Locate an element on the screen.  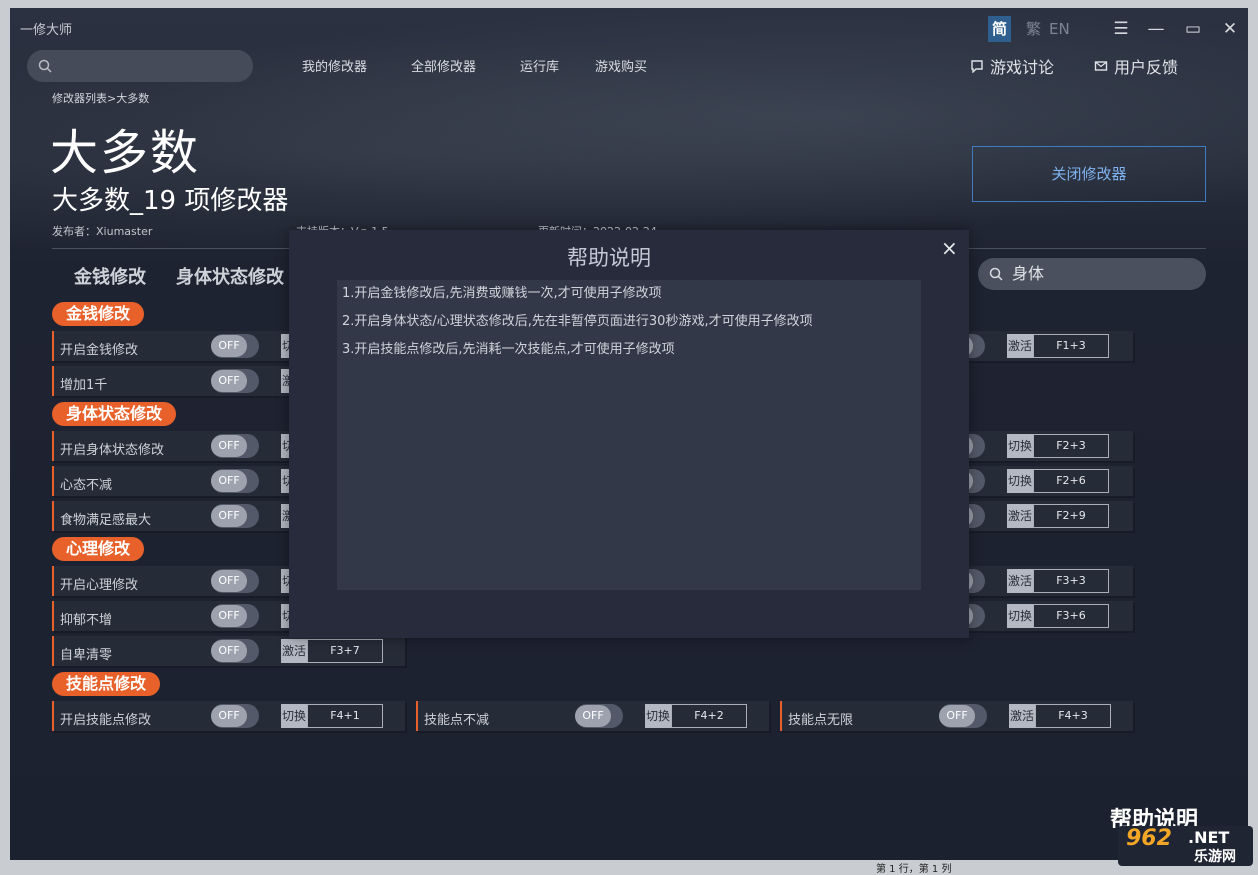
help-line: 1.开启金钱修改后,先消费或赚钱一次,才可使用子修改项 is located at coordinates (502, 293).